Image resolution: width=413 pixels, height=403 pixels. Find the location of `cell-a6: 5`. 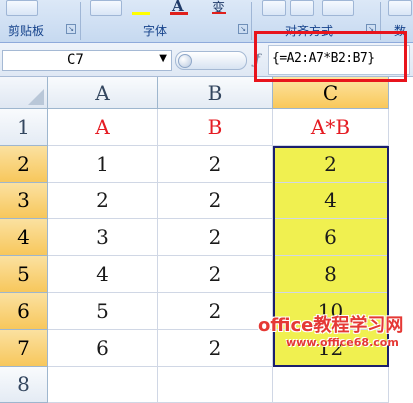

cell-a6: 5 is located at coordinates (103, 311).